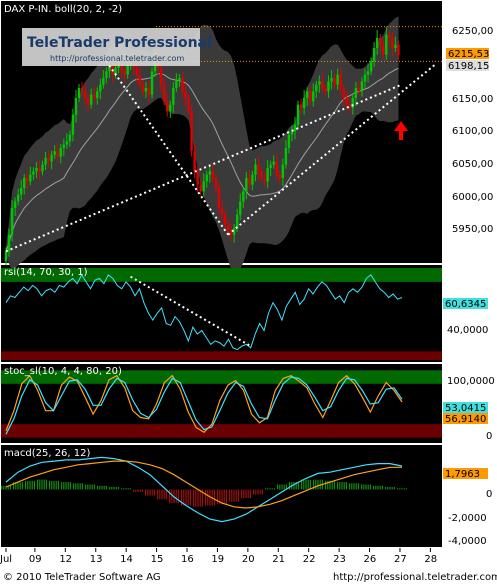 The image size is (497, 585). What do you see at coordinates (35, 559) in the screenshot?
I see `x-tick-label: 09` at bounding box center [35, 559].